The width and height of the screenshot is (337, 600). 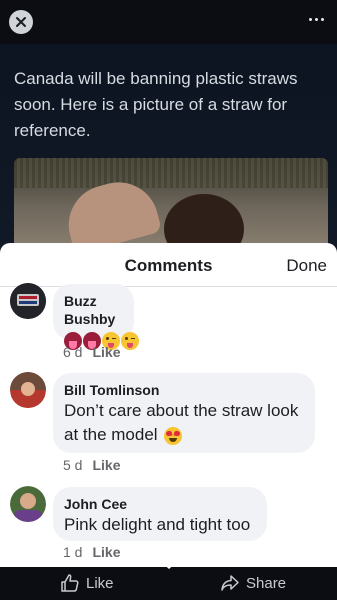 What do you see at coordinates (160, 514) in the screenshot?
I see `comment-bubble: John Cee Pink delight and tight too` at bounding box center [160, 514].